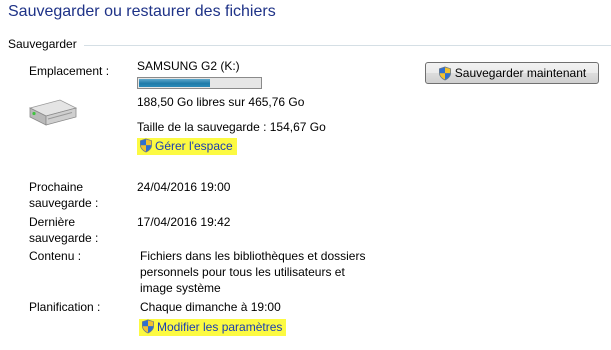 The image size is (611, 350). I want to click on contents-label: Contenu :, so click(55, 256).